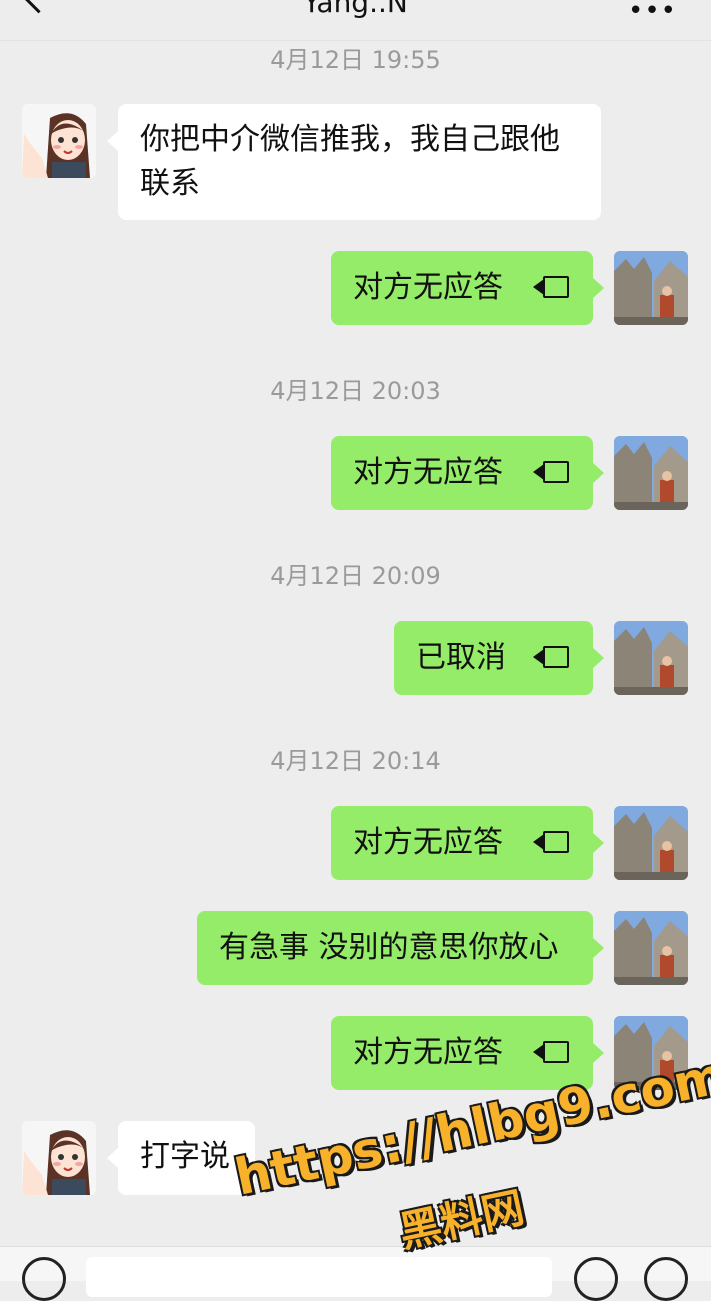  I want to click on incoming-message: 你把中介微信推我，我自己跟他联系, so click(354, 162).